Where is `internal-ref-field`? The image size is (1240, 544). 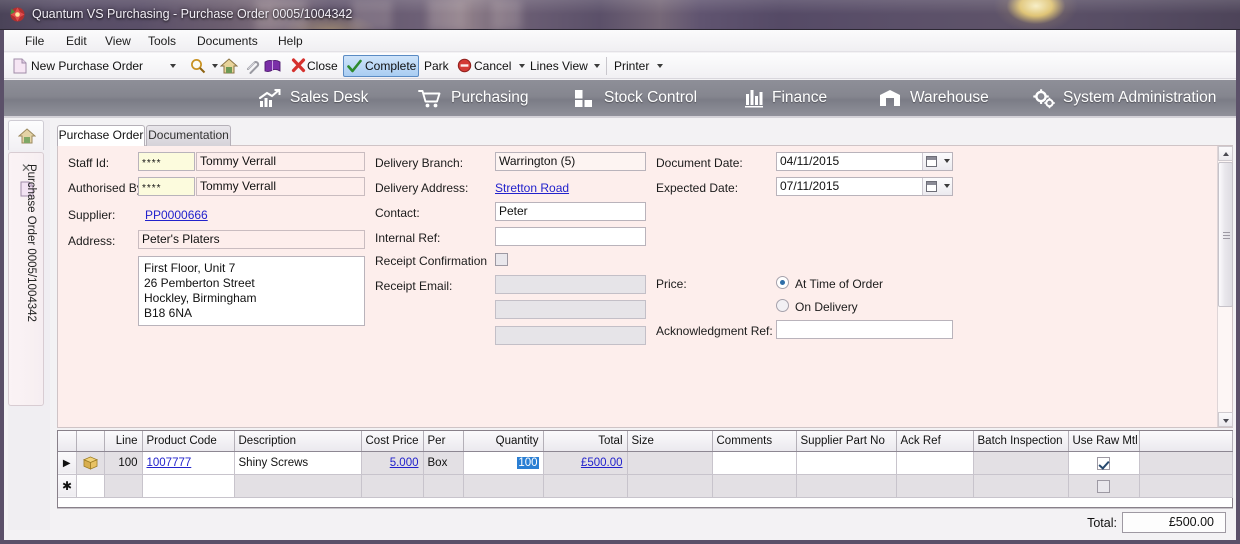
internal-ref-field is located at coordinates (570, 236).